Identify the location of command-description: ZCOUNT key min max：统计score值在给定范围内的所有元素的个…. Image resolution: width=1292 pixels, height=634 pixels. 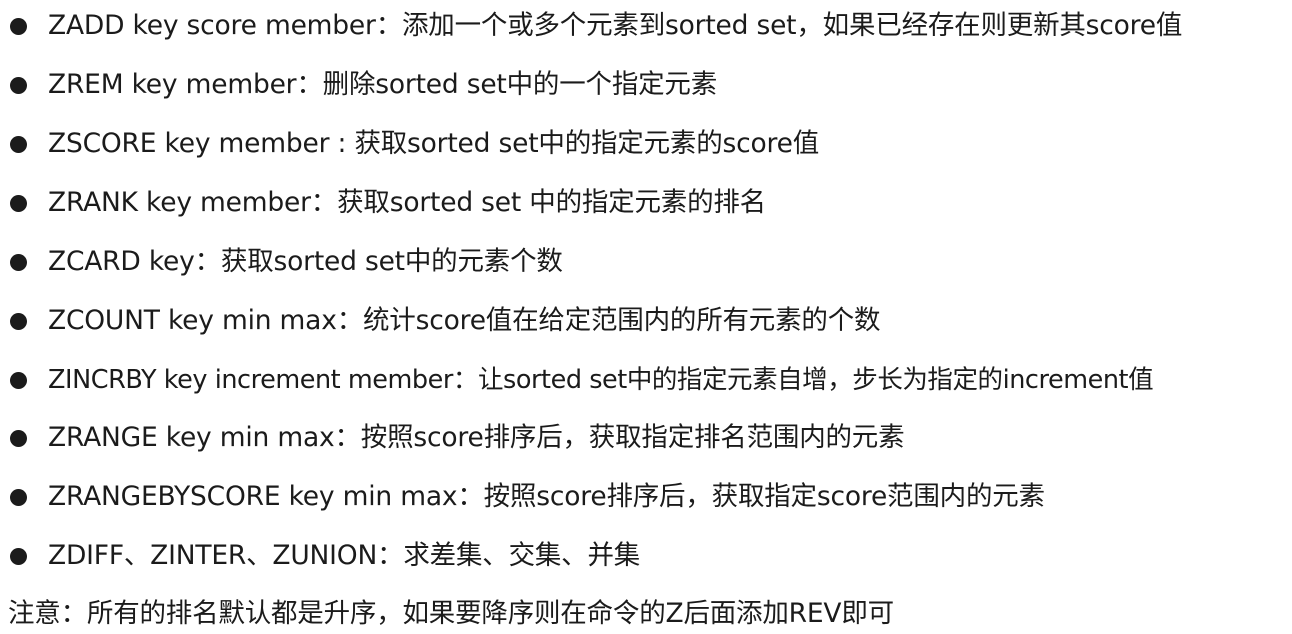
(464, 320).